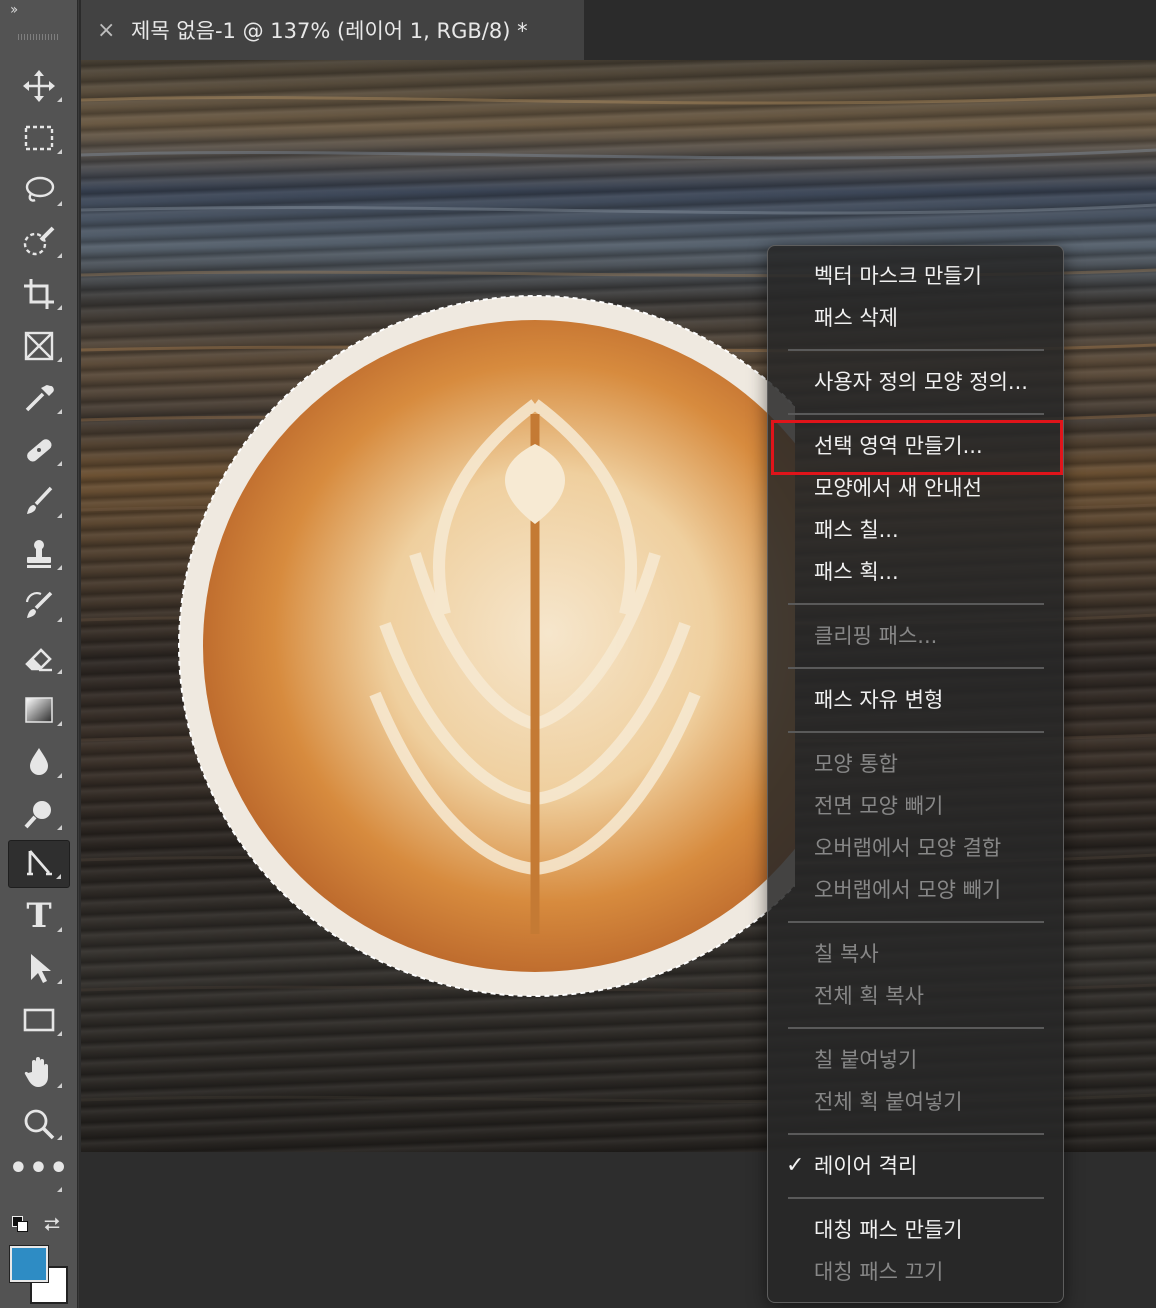  I want to click on history-brush-icon, so click(39, 604).